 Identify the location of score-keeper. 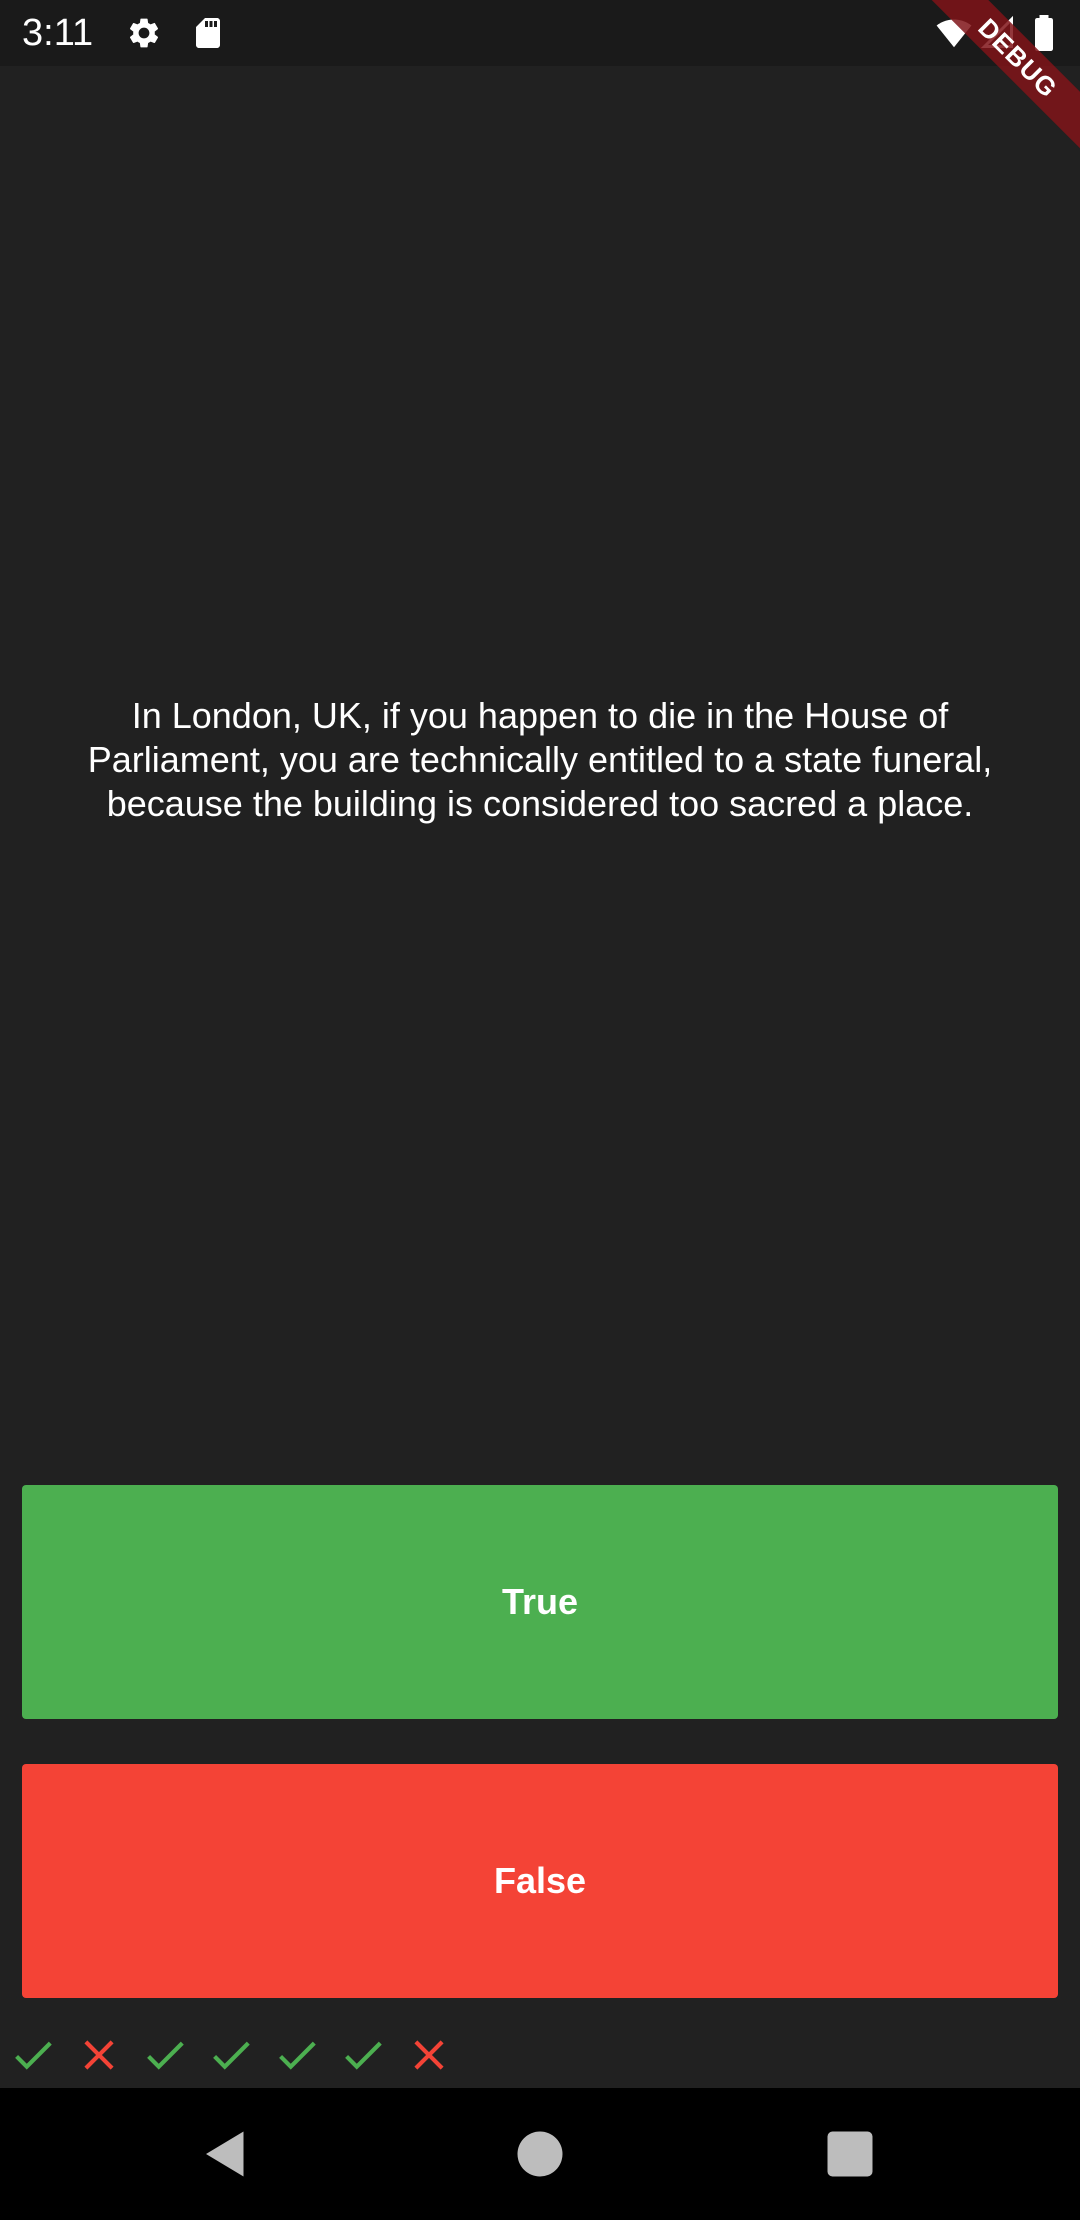
(239, 2055).